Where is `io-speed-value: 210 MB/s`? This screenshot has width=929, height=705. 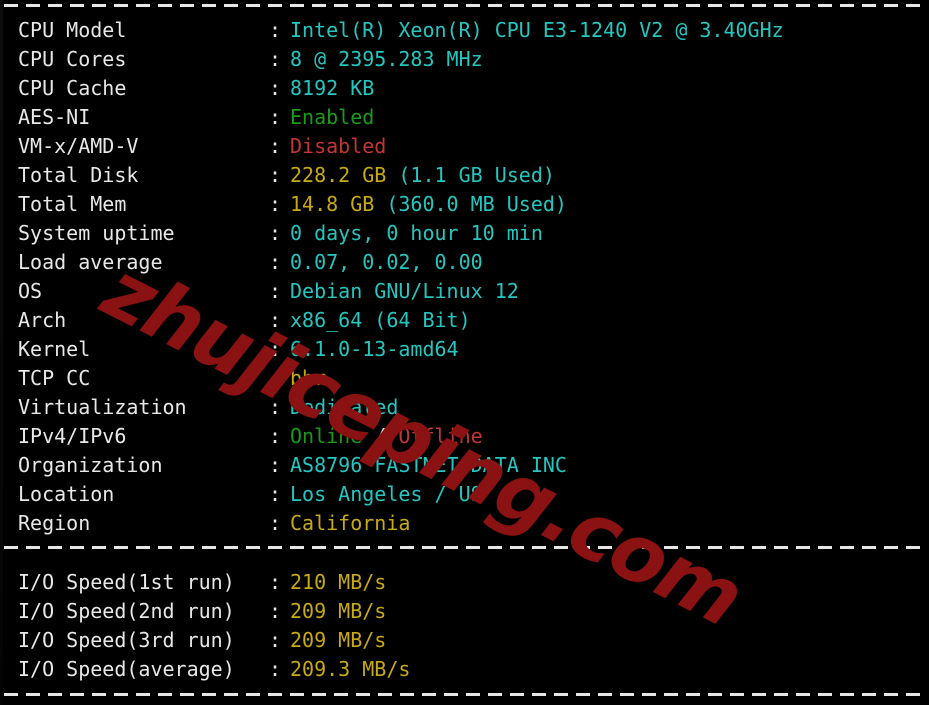 io-speed-value: 210 MB/s is located at coordinates (338, 582).